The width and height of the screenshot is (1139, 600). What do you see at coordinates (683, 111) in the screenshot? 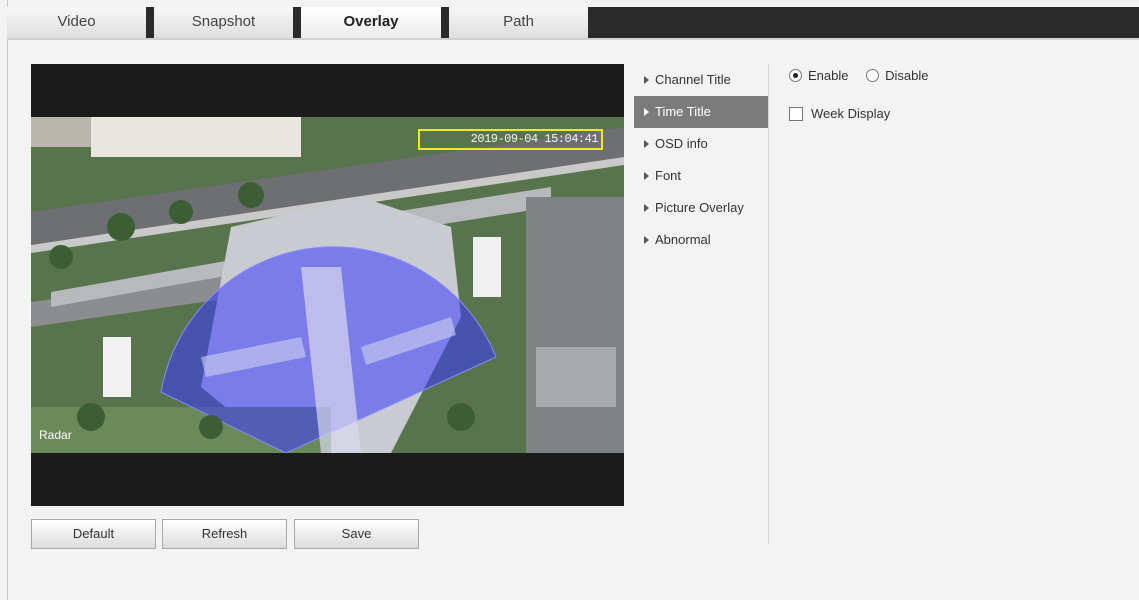
I see `menu-item-label: Time Title` at bounding box center [683, 111].